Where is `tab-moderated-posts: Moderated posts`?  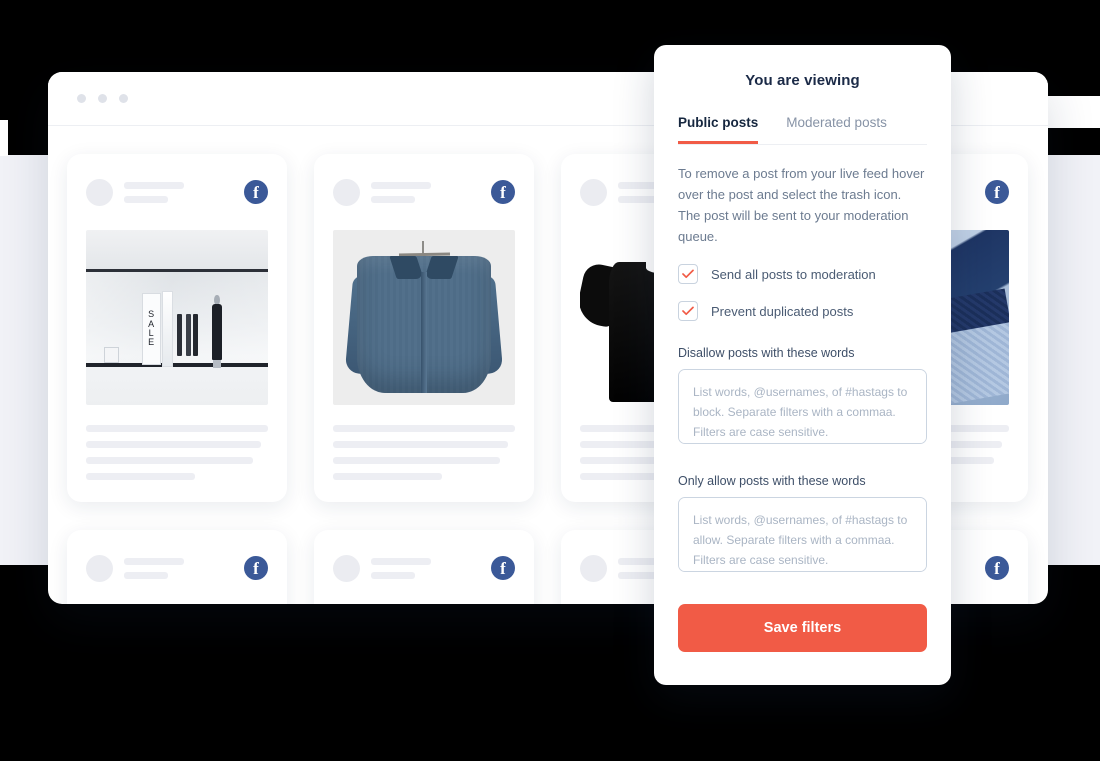
tab-moderated-posts: Moderated posts is located at coordinates (836, 129).